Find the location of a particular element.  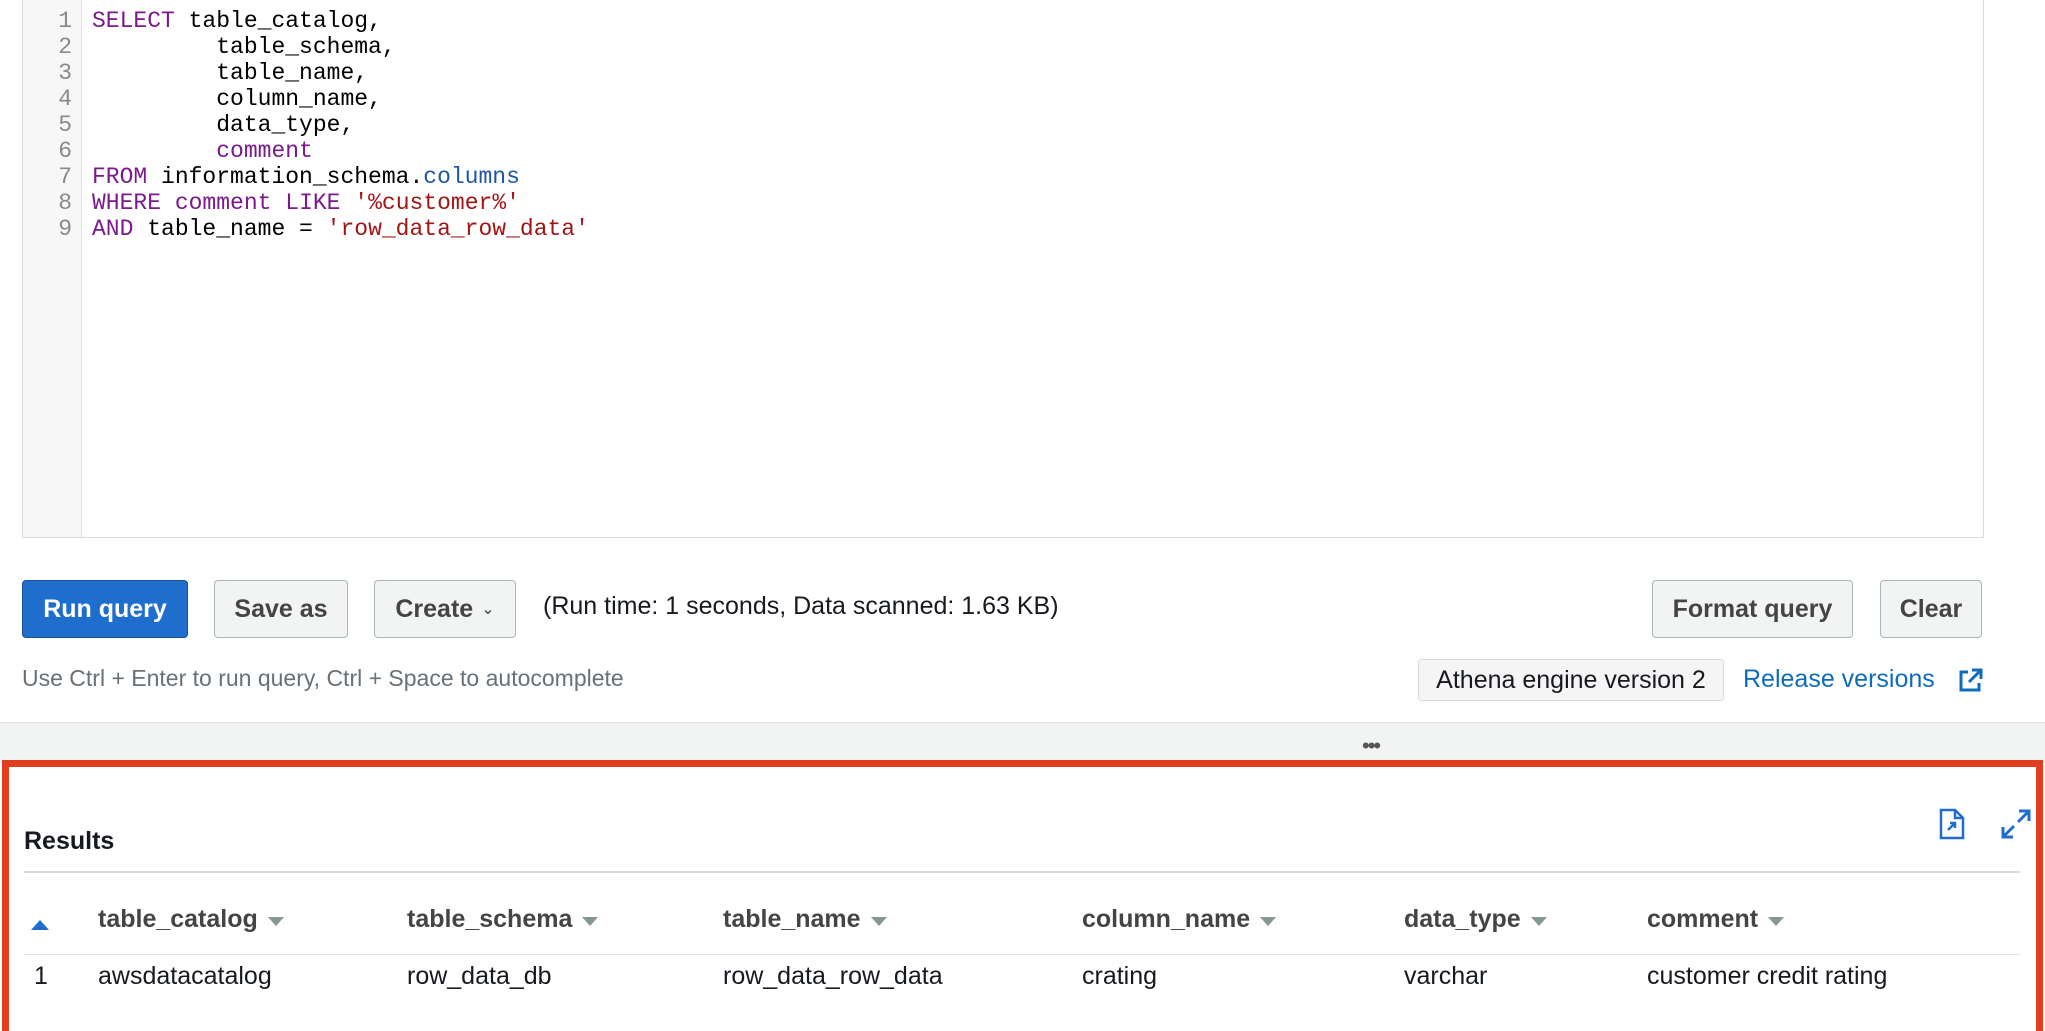

download-results-icon is located at coordinates (1952, 824).